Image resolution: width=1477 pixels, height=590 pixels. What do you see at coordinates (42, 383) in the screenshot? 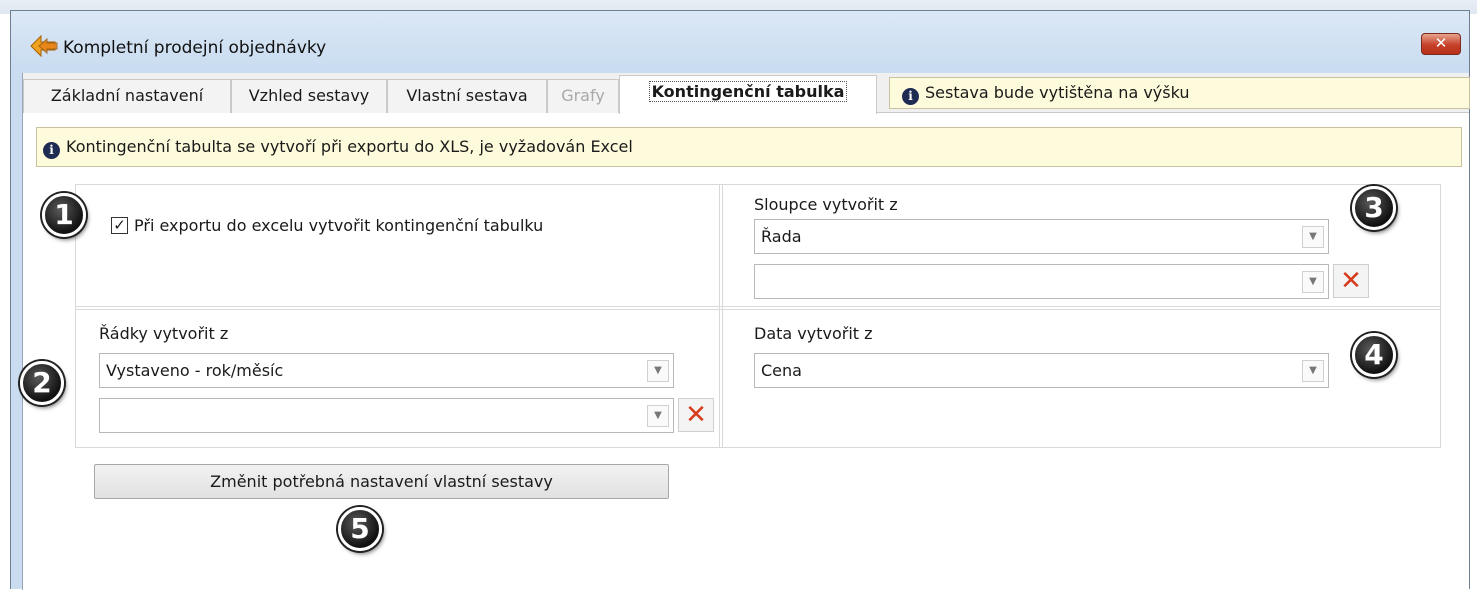
I see `callout-marker-2: 2` at bounding box center [42, 383].